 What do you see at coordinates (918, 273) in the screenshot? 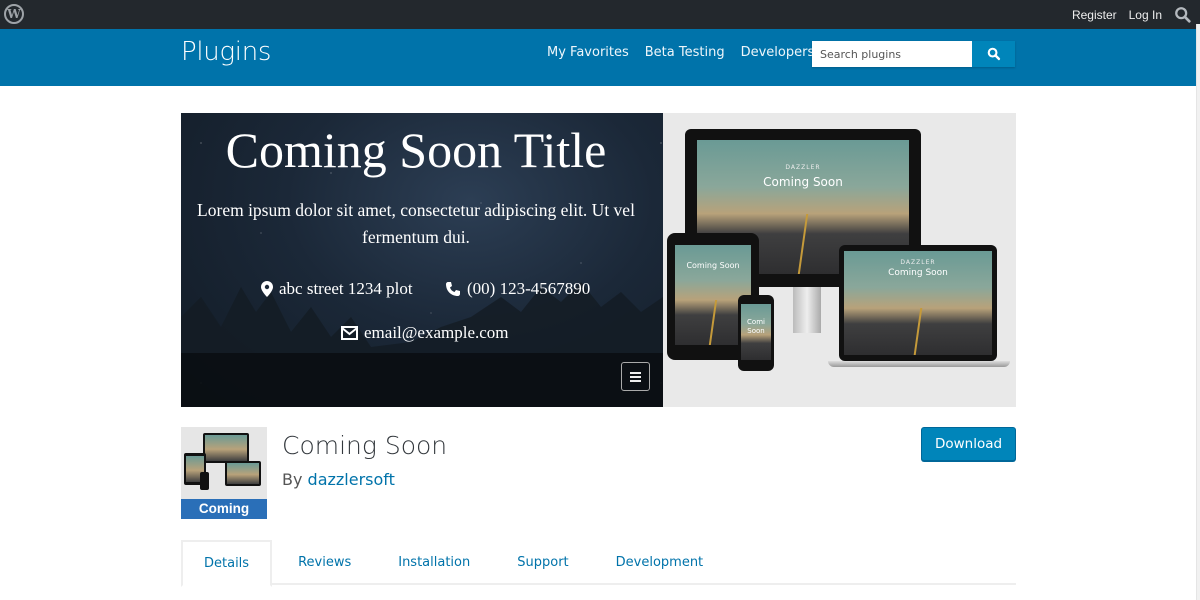
I see `laptop-title: Coming Soon` at bounding box center [918, 273].